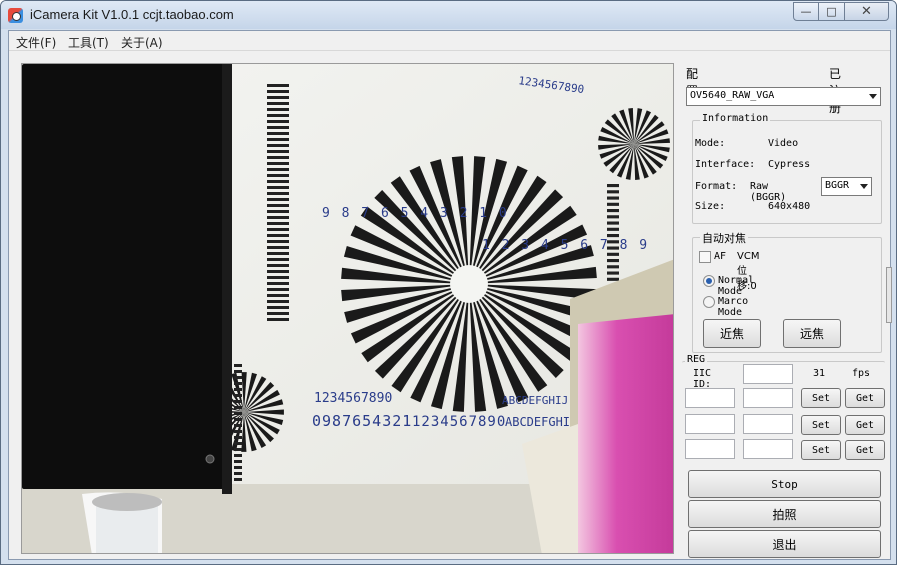 The height and width of the screenshot is (565, 897). What do you see at coordinates (735, 118) in the screenshot?
I see `information-title: Information` at bounding box center [735, 118].